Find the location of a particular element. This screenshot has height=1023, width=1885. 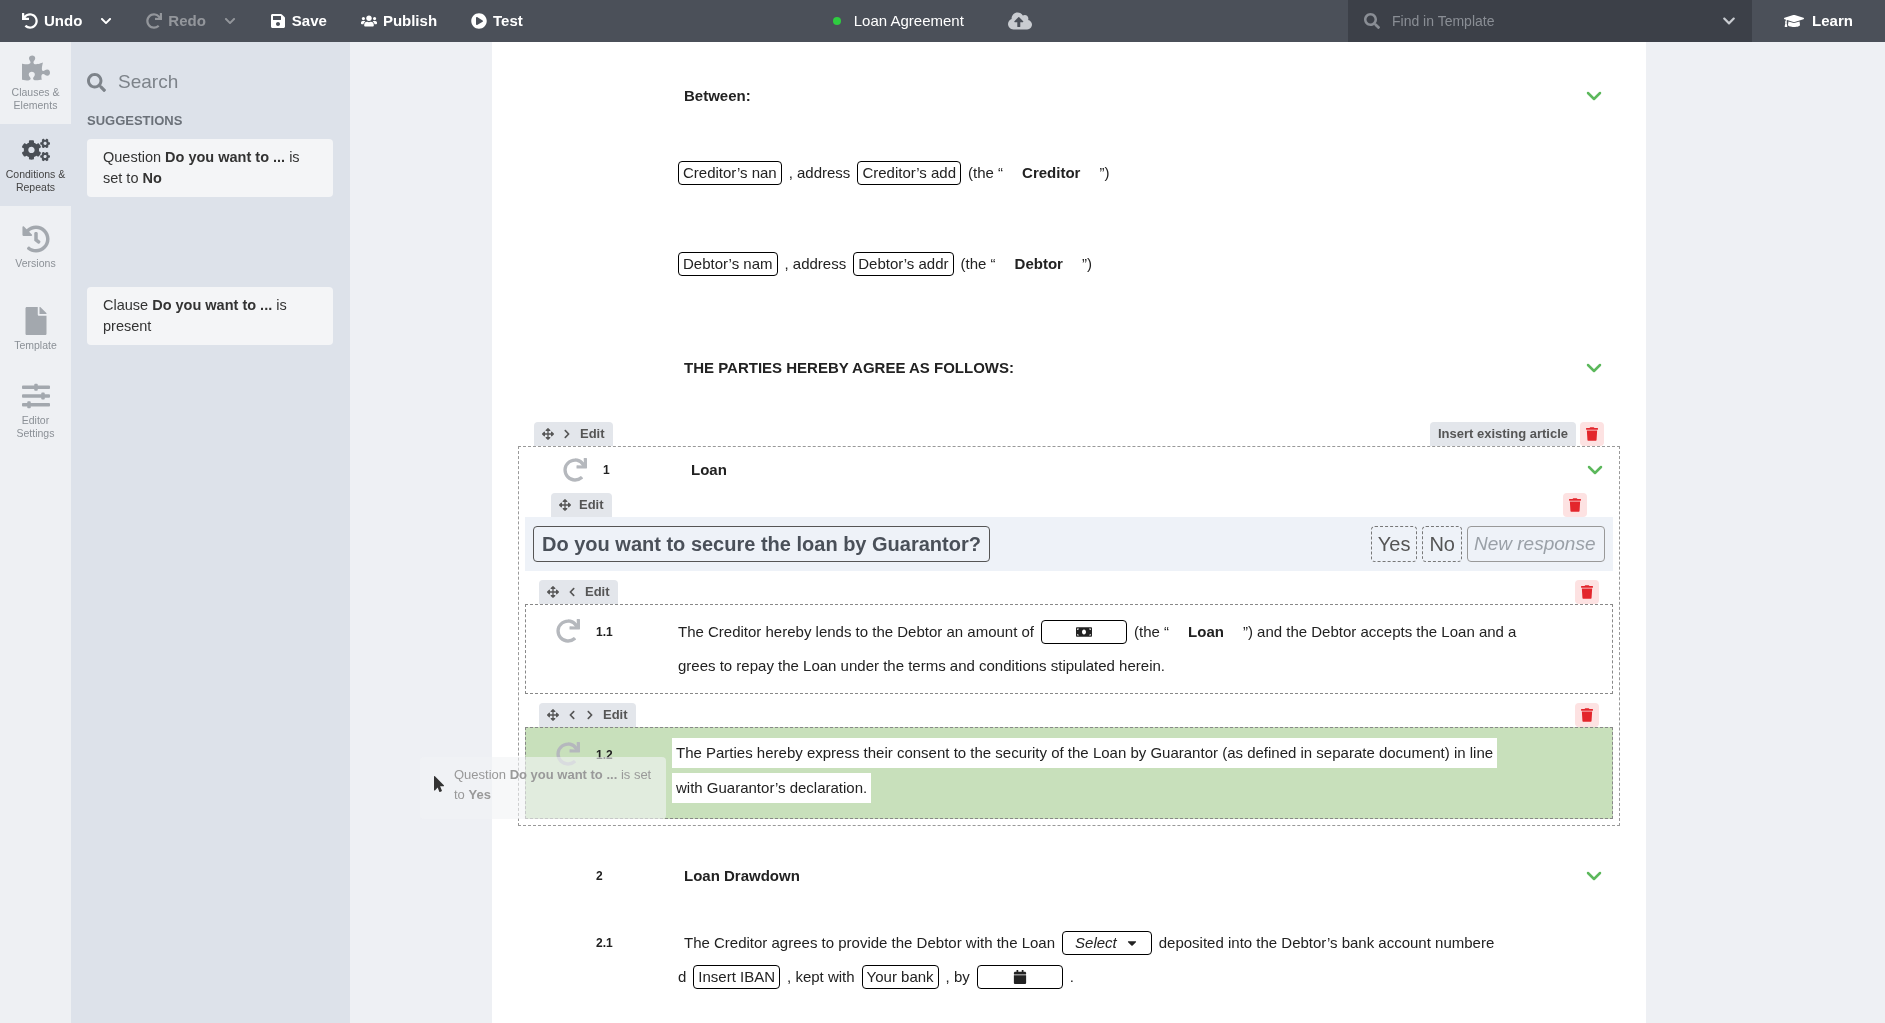

suggestion-text: Question Do you want to ... is set to Yes is located at coordinates (553, 785).